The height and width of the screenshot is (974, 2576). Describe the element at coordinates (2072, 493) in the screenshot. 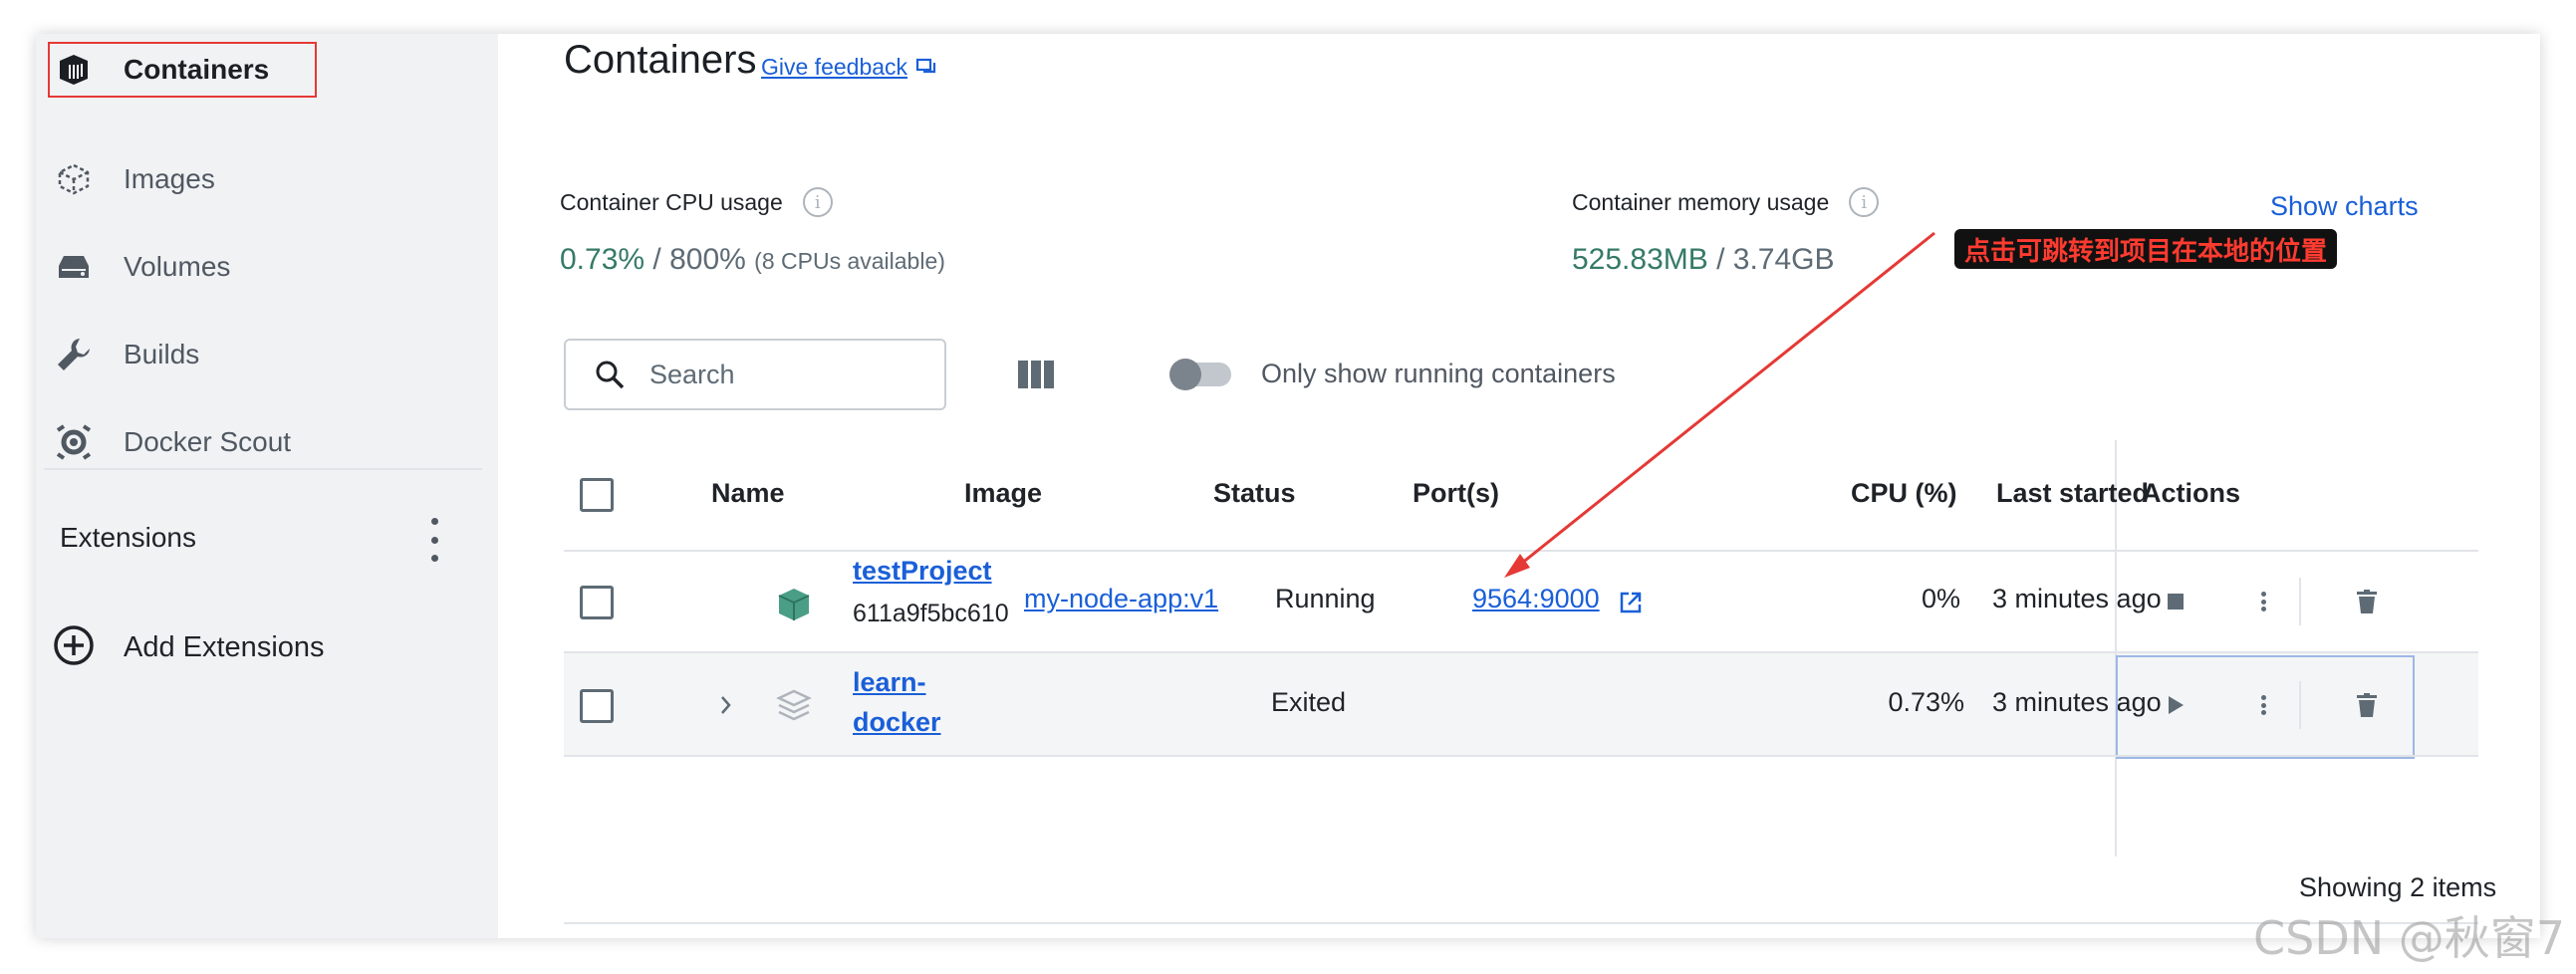

I see `col-header-last-started: Last started` at that location.